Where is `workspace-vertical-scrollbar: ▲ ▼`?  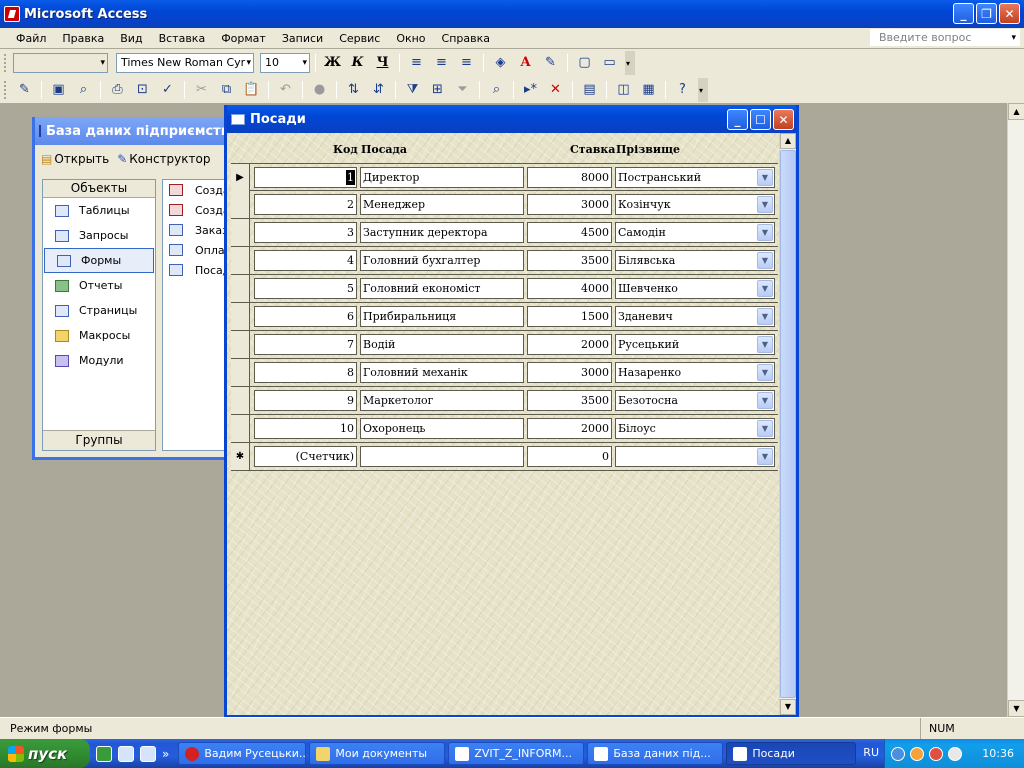 workspace-vertical-scrollbar: ▲ ▼ is located at coordinates (1015, 410).